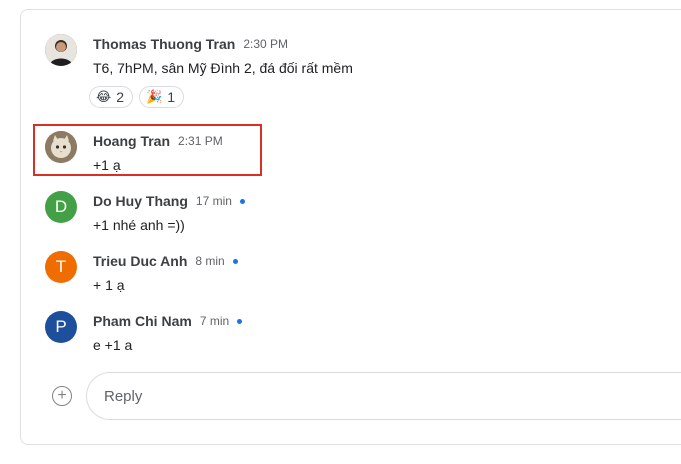 Image resolution: width=681 pixels, height=464 pixels. Describe the element at coordinates (147, 150) in the screenshot. I see `selection-highlight-box` at that location.